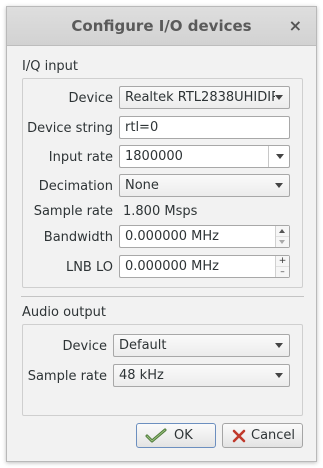 This screenshot has height=468, width=323. What do you see at coordinates (204, 185) in the screenshot?
I see `decimation-select: None` at bounding box center [204, 185].